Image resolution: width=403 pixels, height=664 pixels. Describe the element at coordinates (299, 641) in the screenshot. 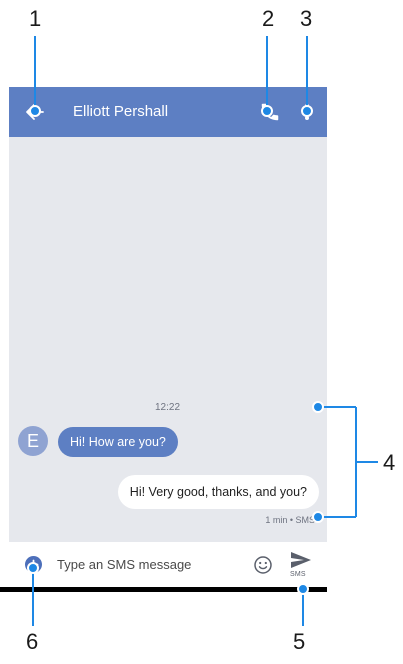

I see `callout-5: 5` at that location.